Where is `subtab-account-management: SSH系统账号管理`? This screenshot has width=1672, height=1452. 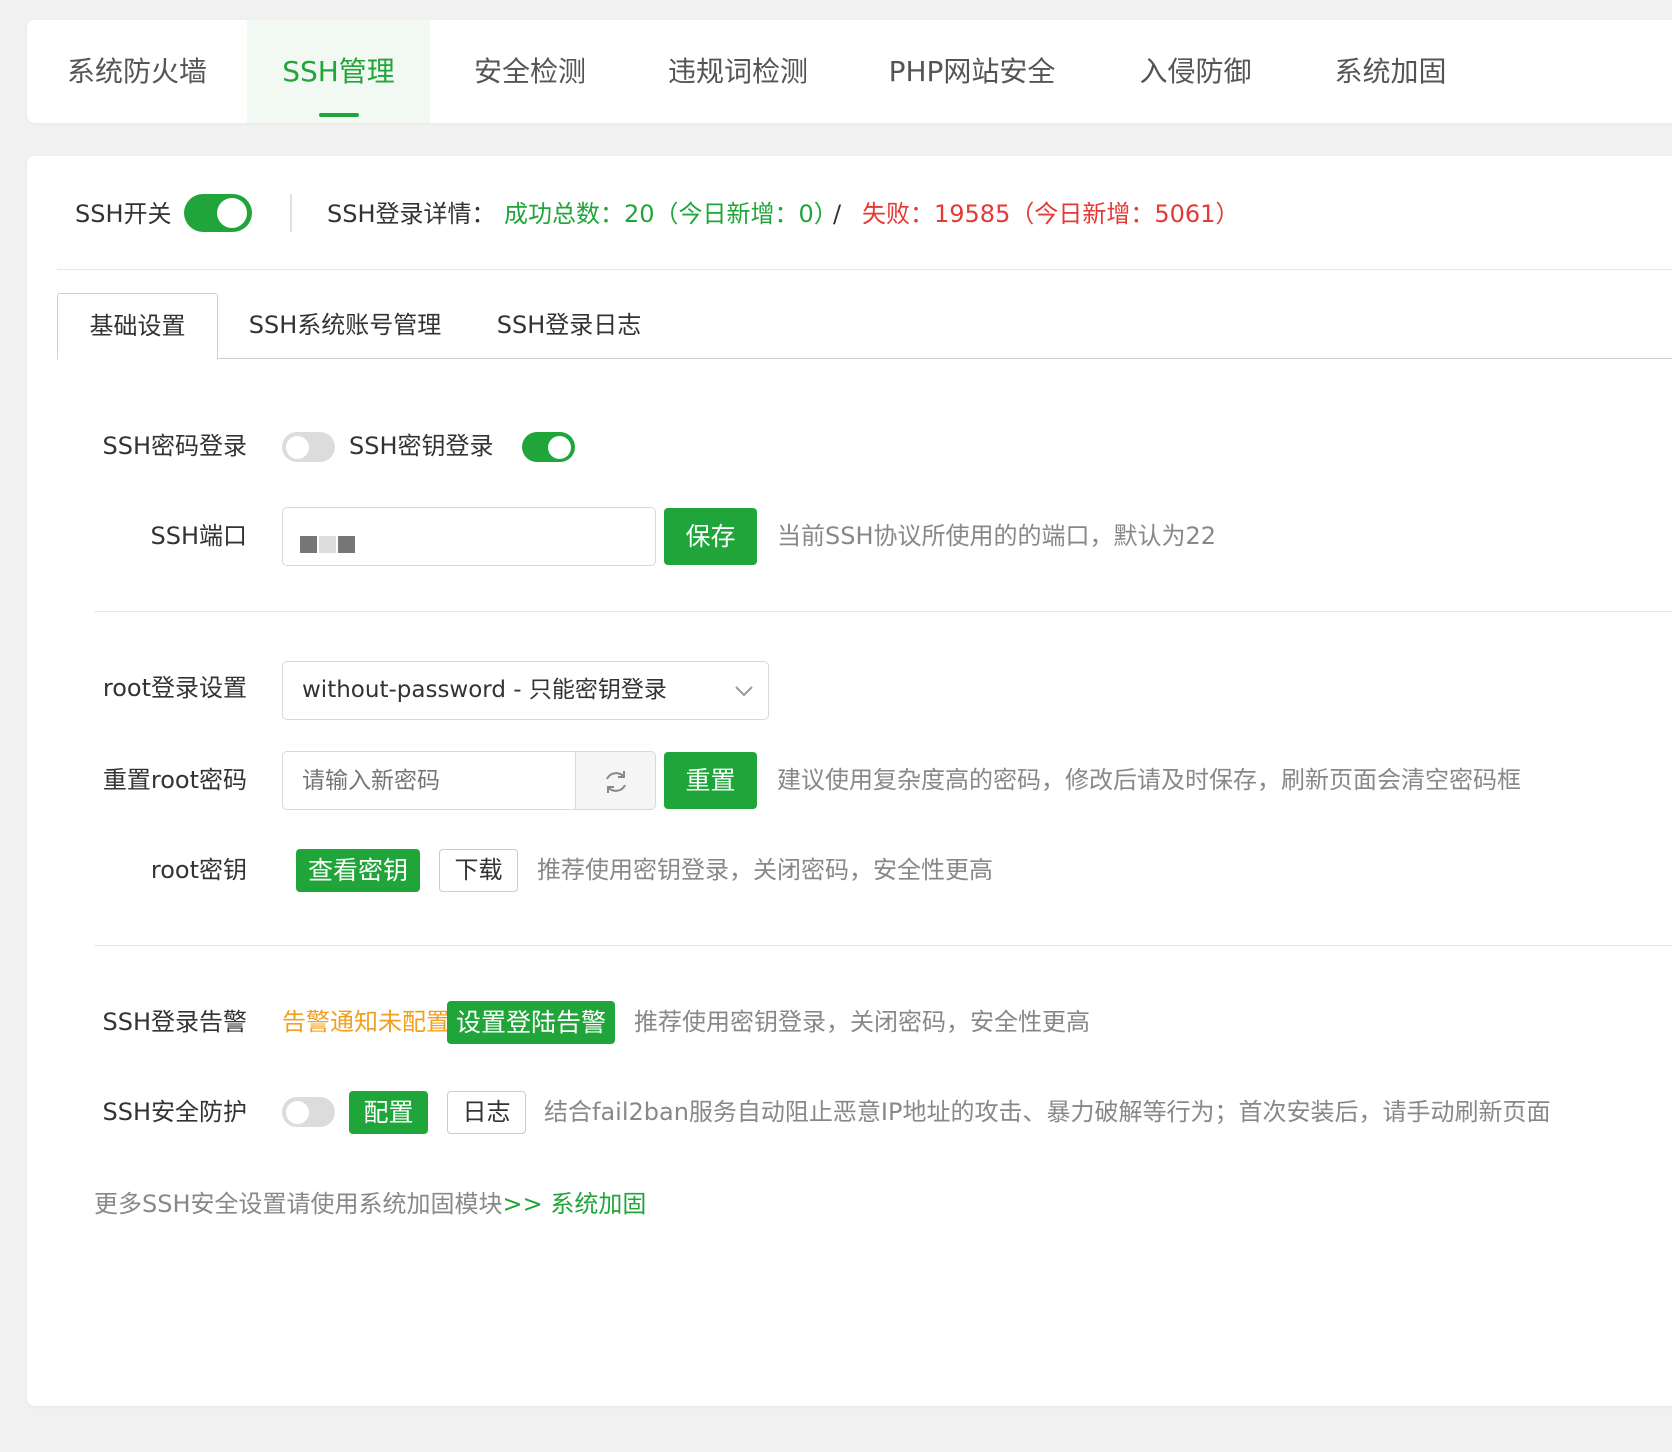
subtab-account-management: SSH系统账号管理 is located at coordinates (345, 325).